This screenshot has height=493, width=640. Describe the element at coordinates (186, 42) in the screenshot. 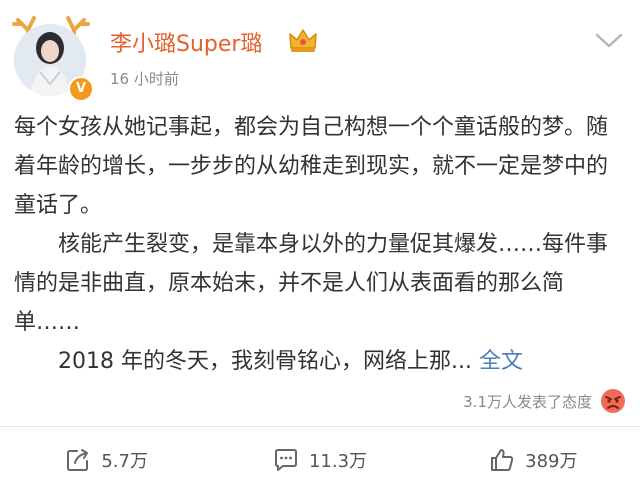

I see `username-link: 李小璐Super璐` at that location.